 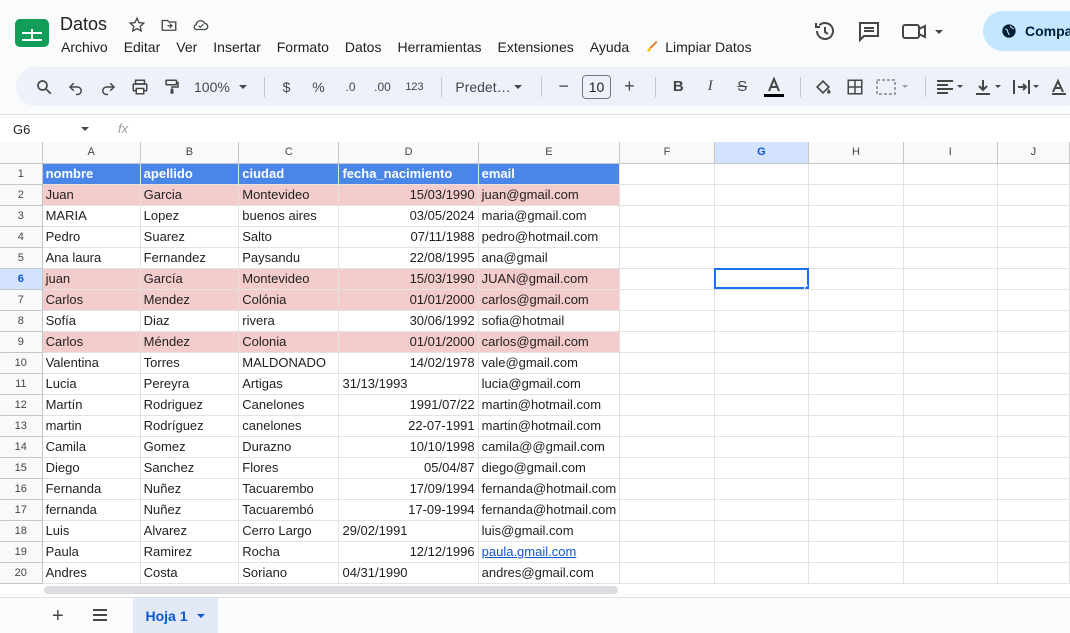 I want to click on decrease-font-size-button: −, so click(x=564, y=87).